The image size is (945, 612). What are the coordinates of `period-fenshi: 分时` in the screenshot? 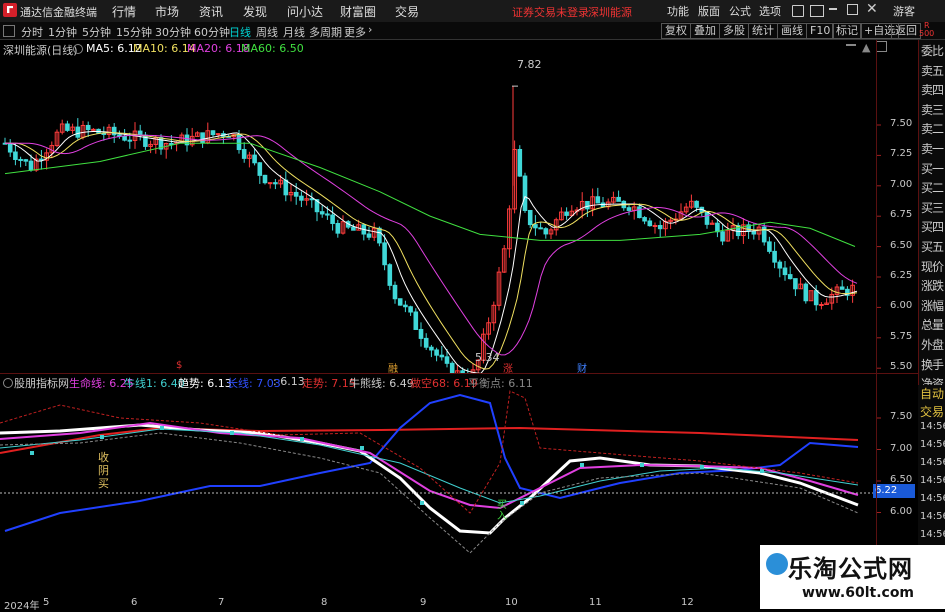 It's located at (32, 32).